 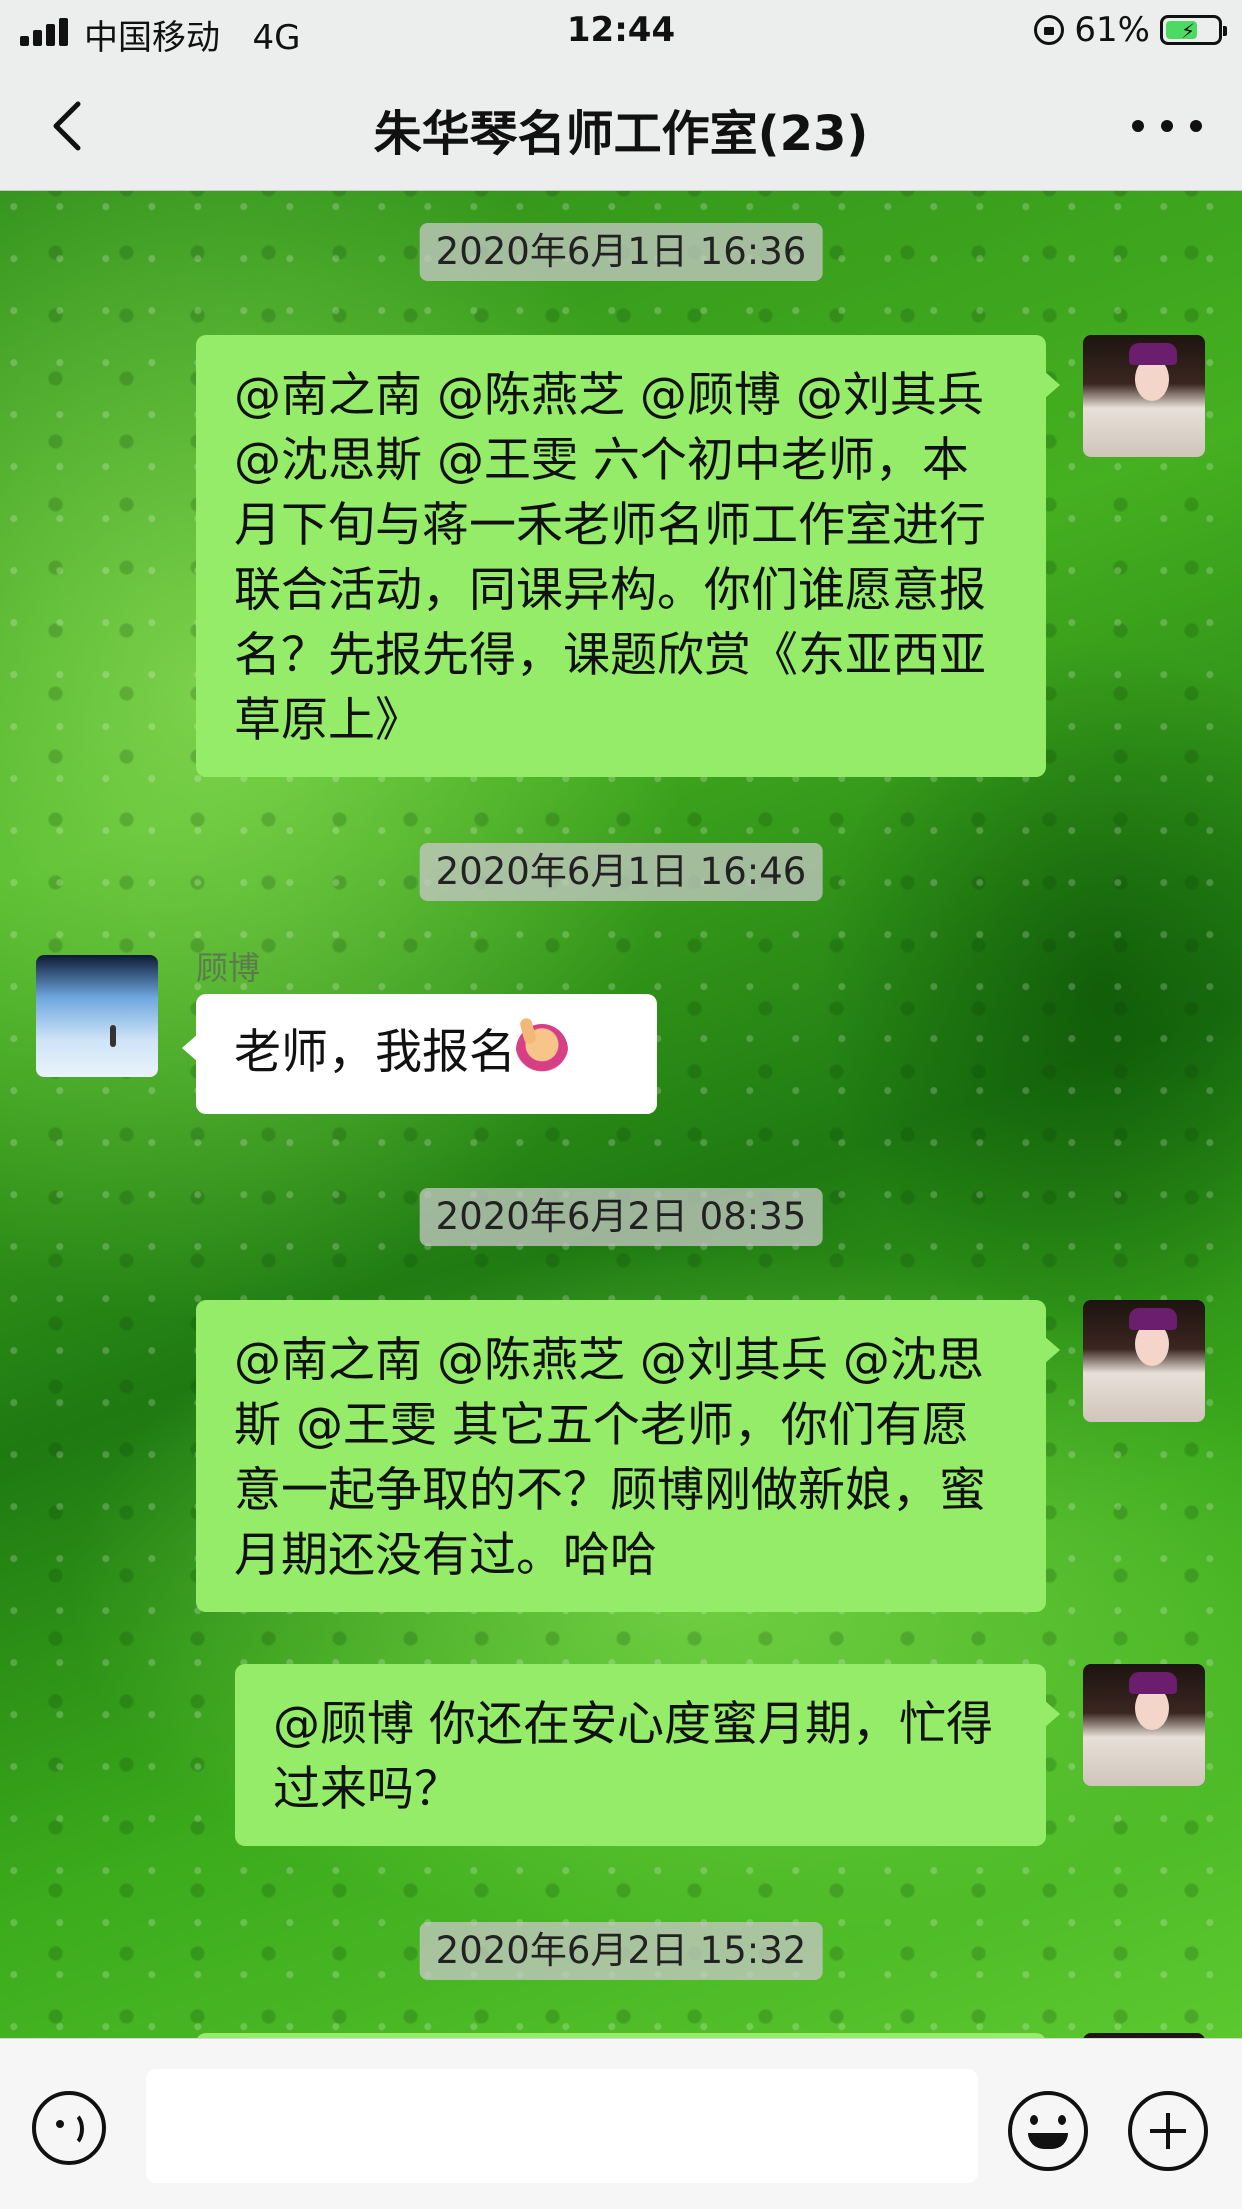 I want to click on emoji-icon, so click(x=1048, y=2131).